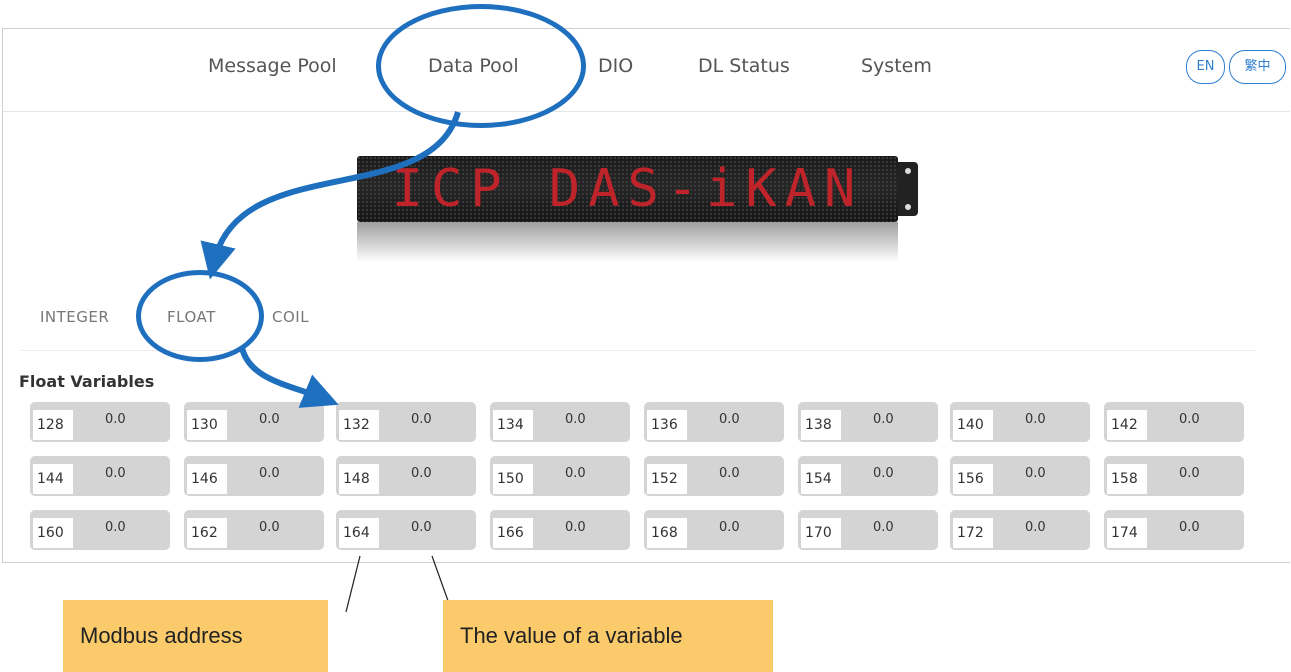 The height and width of the screenshot is (672, 1291). What do you see at coordinates (353, 584) in the screenshot?
I see `leader-line-address` at bounding box center [353, 584].